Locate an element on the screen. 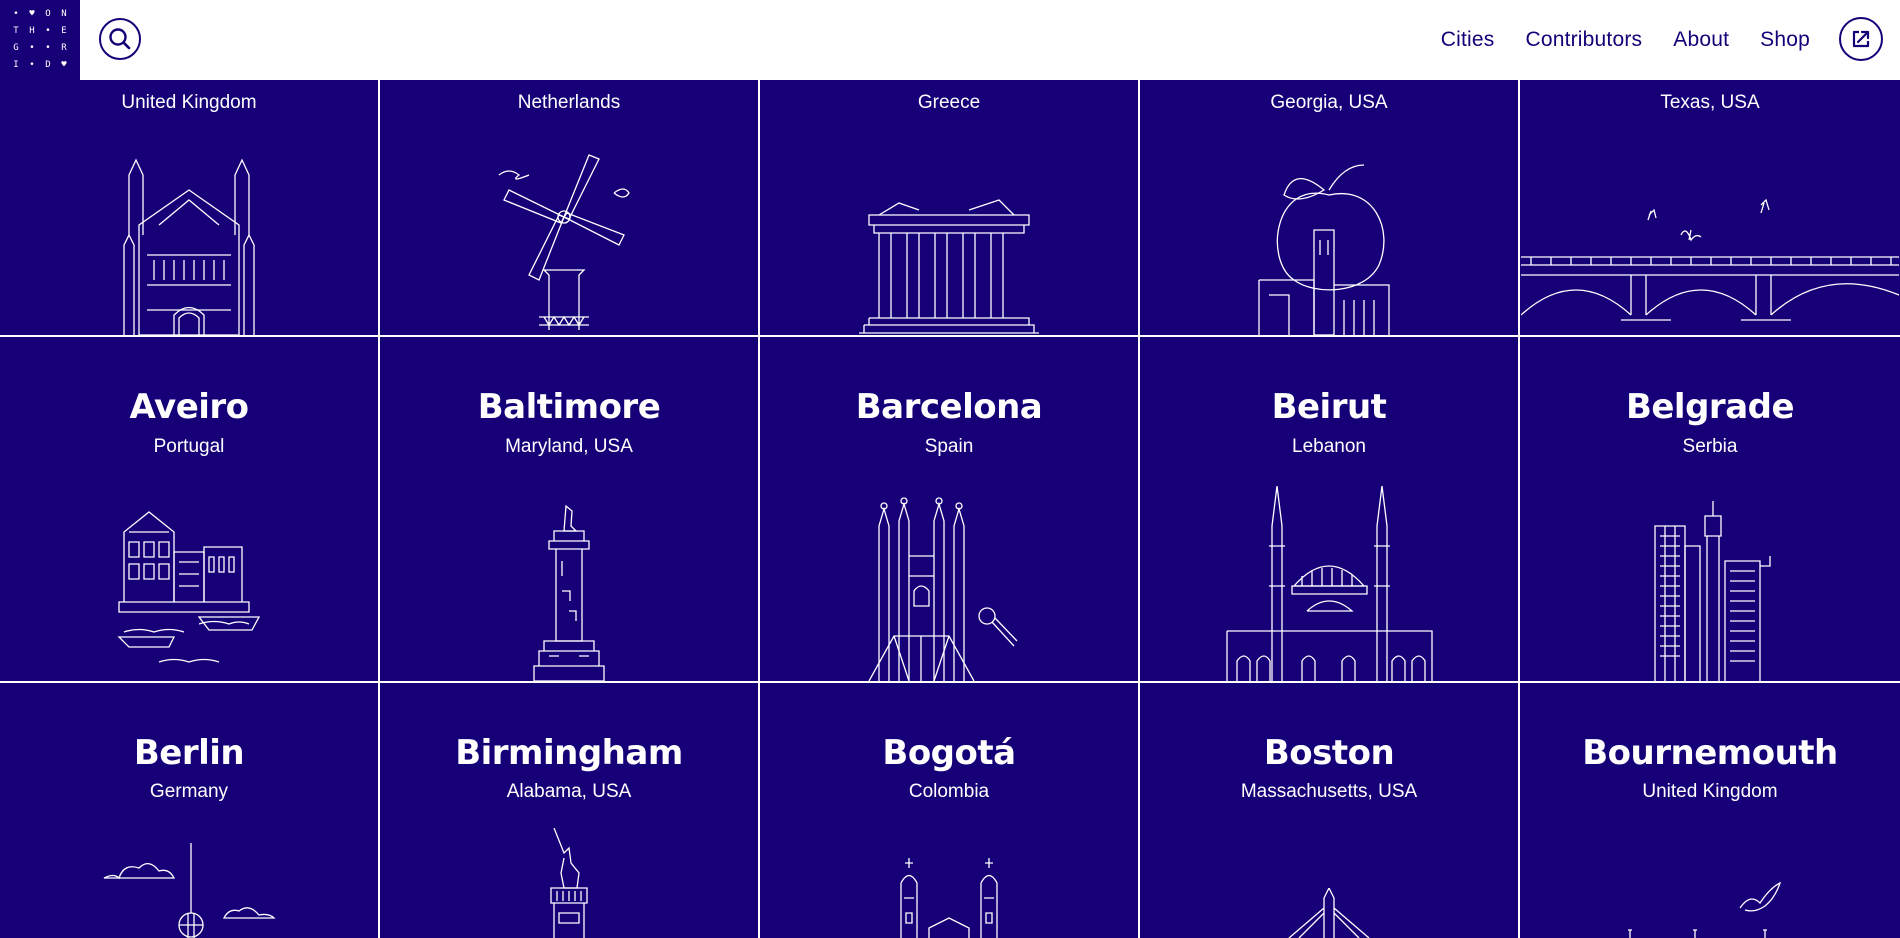  cathedral-icon is located at coordinates (949, 898).